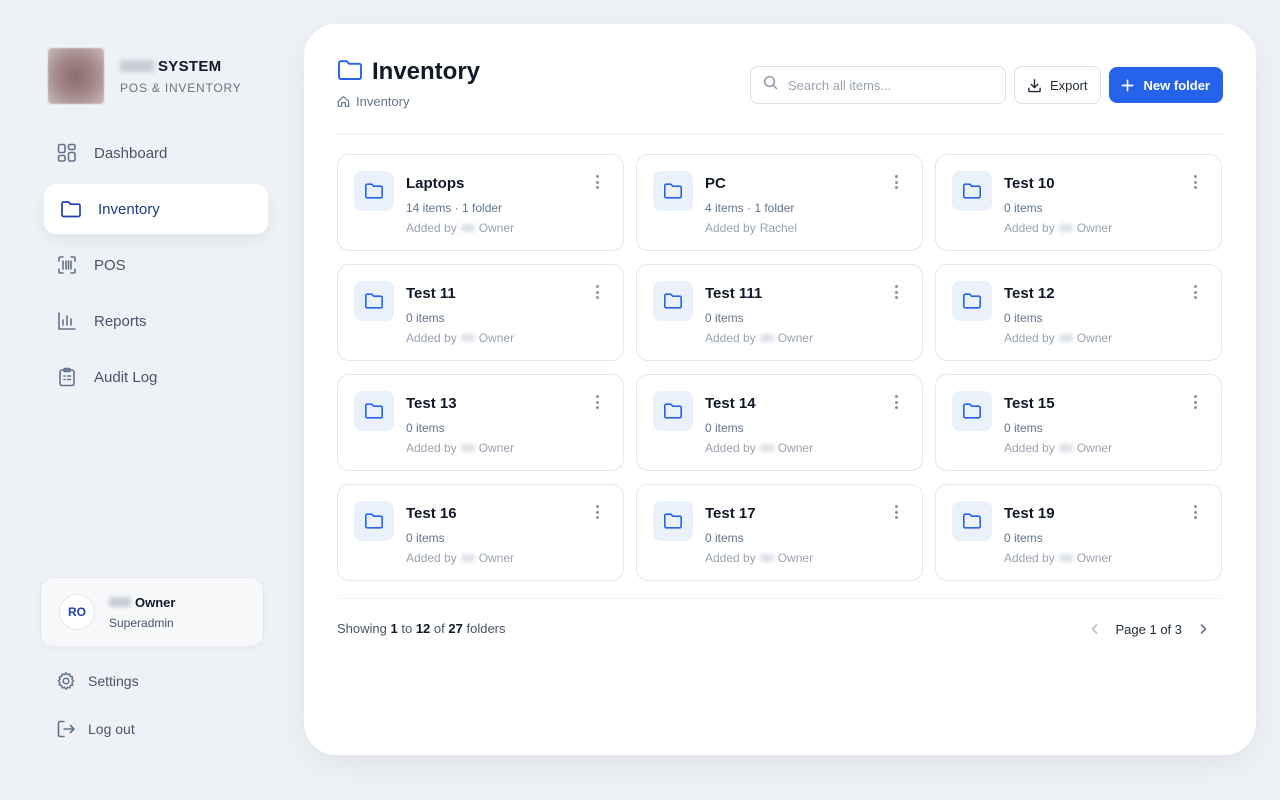  Describe the element at coordinates (421, 628) in the screenshot. I see `results-summary: Showing 1 to 12 of 27 folders` at that location.